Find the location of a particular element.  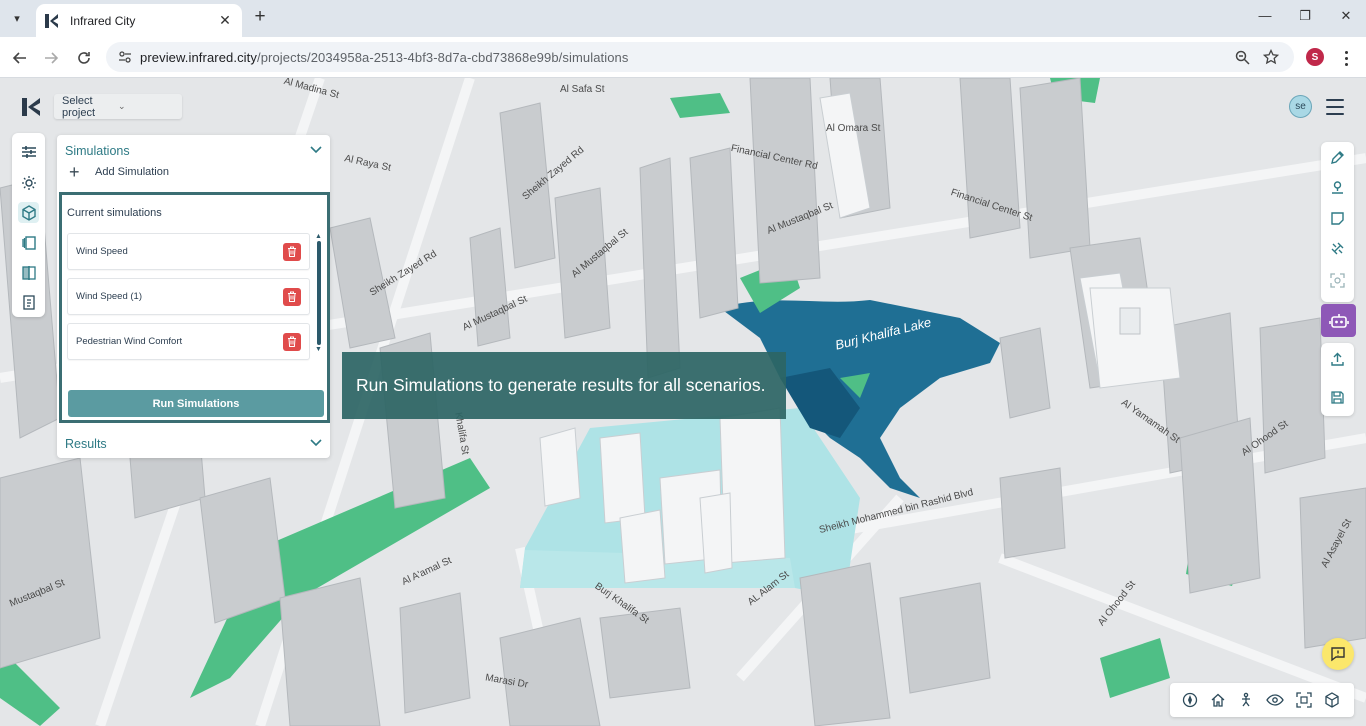

browser-tab-bar: ▾ Infrared City ✕ + — ❐ ✕ is located at coordinates (683, 18).